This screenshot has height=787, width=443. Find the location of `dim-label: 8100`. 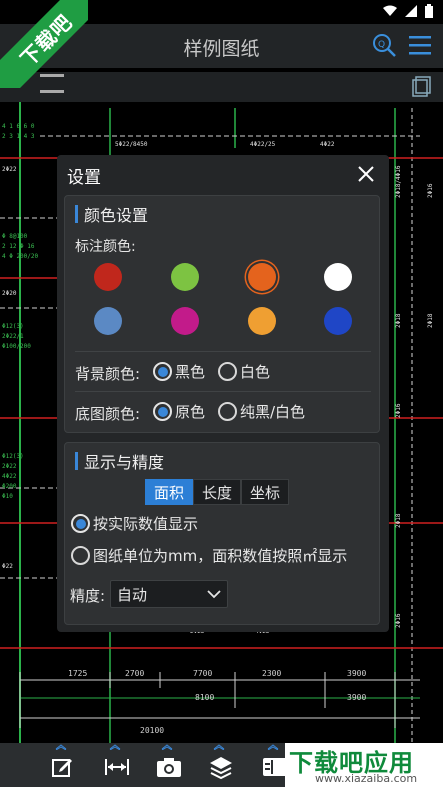

dim-label: 8100 is located at coordinates (204, 697).